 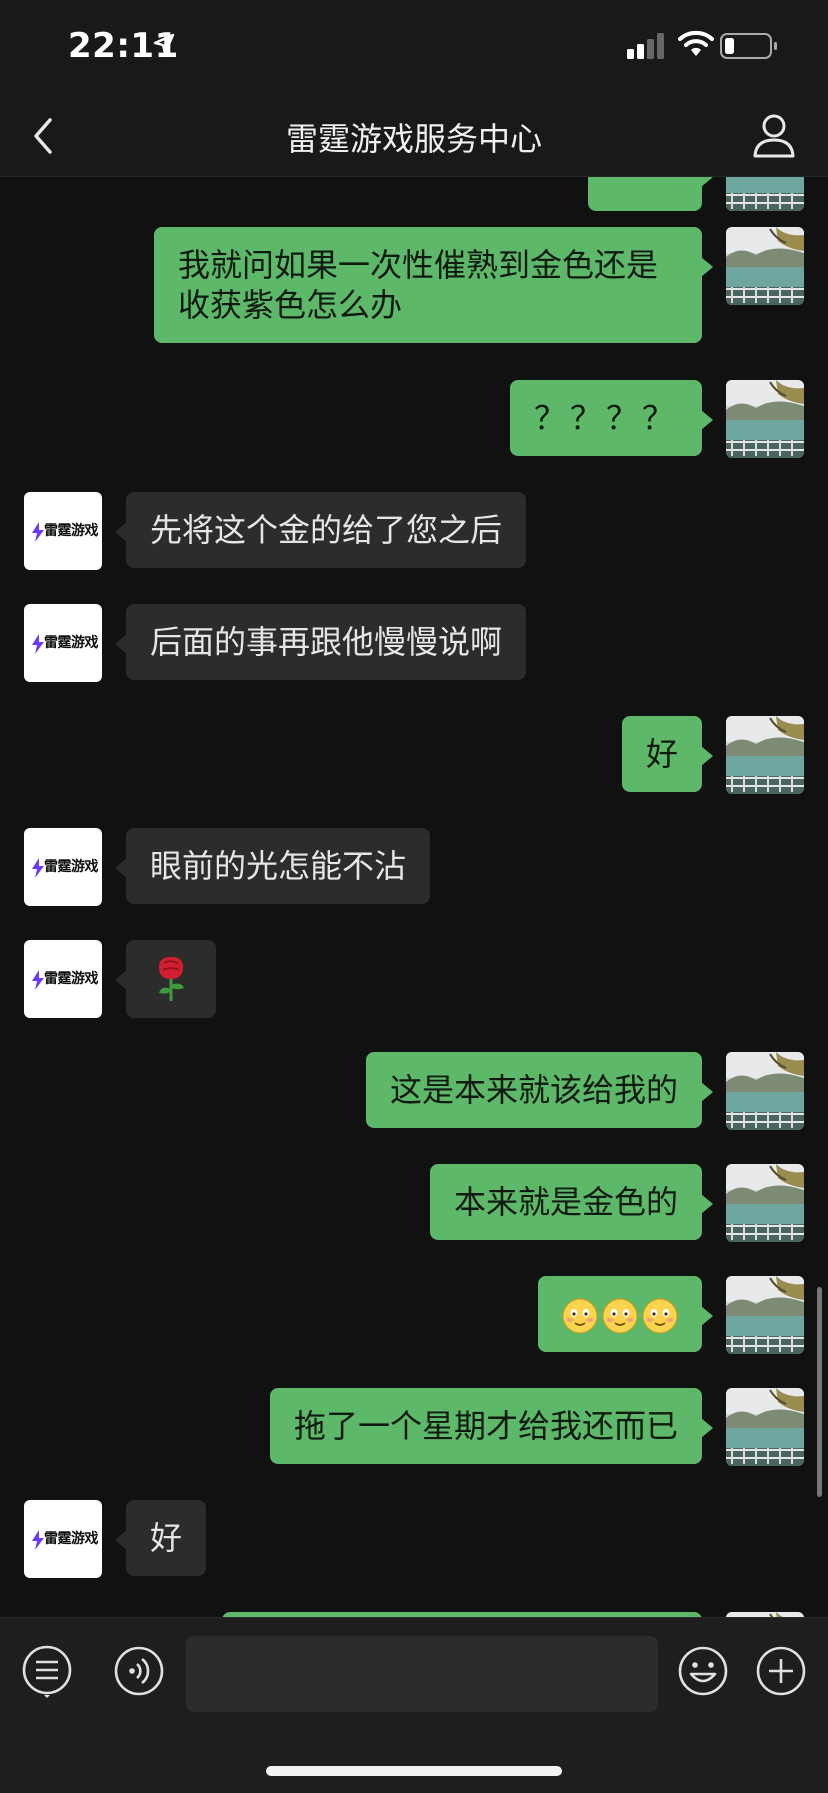 What do you see at coordinates (414, 48) in the screenshot?
I see `status-bar: 22:11` at bounding box center [414, 48].